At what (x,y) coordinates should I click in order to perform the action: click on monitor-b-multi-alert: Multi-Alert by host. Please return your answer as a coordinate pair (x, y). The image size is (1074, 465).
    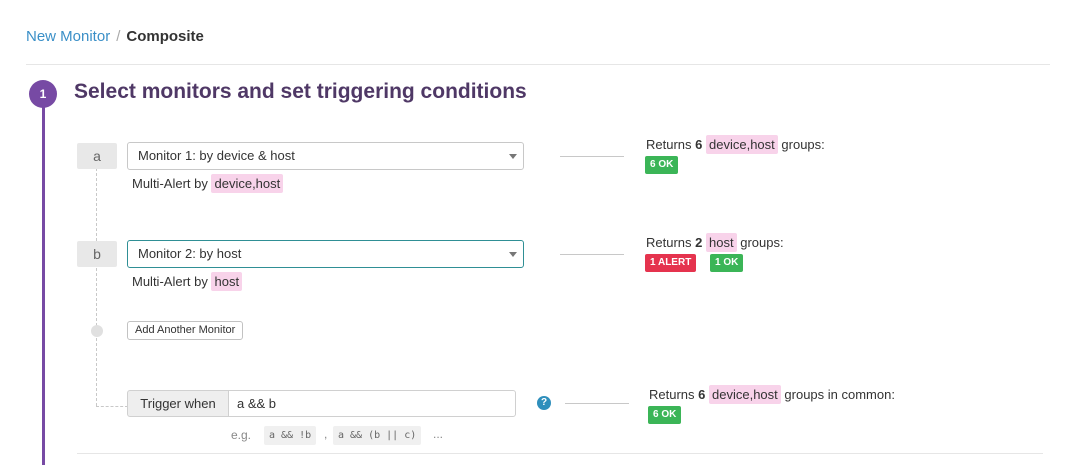
    Looking at the image, I should click on (187, 281).